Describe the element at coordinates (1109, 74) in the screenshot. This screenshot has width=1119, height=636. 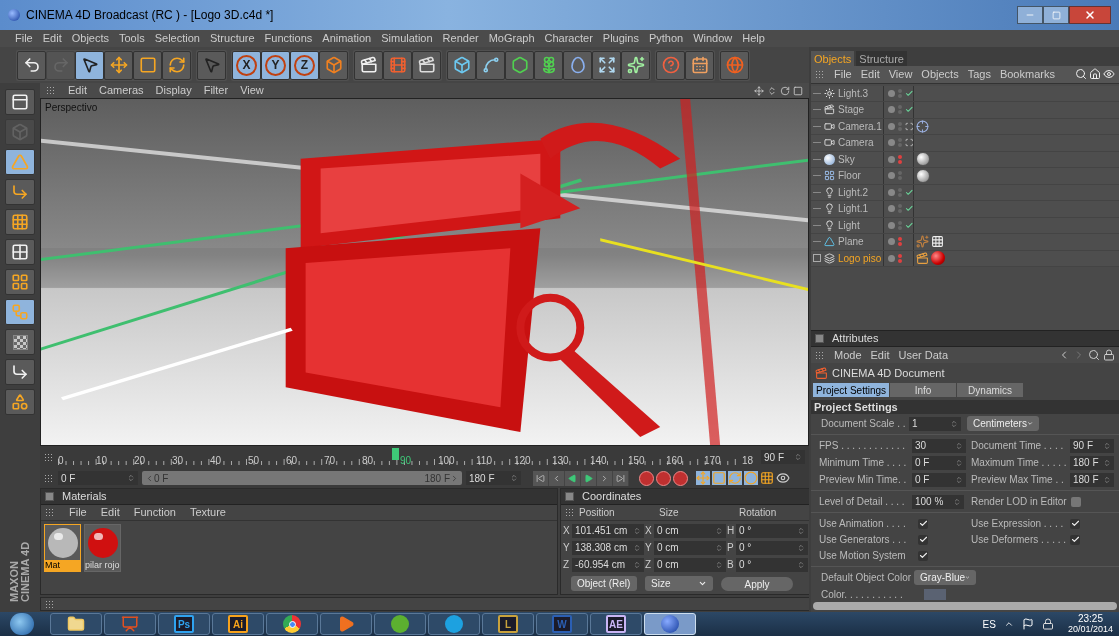
I see `eye-icon` at that location.